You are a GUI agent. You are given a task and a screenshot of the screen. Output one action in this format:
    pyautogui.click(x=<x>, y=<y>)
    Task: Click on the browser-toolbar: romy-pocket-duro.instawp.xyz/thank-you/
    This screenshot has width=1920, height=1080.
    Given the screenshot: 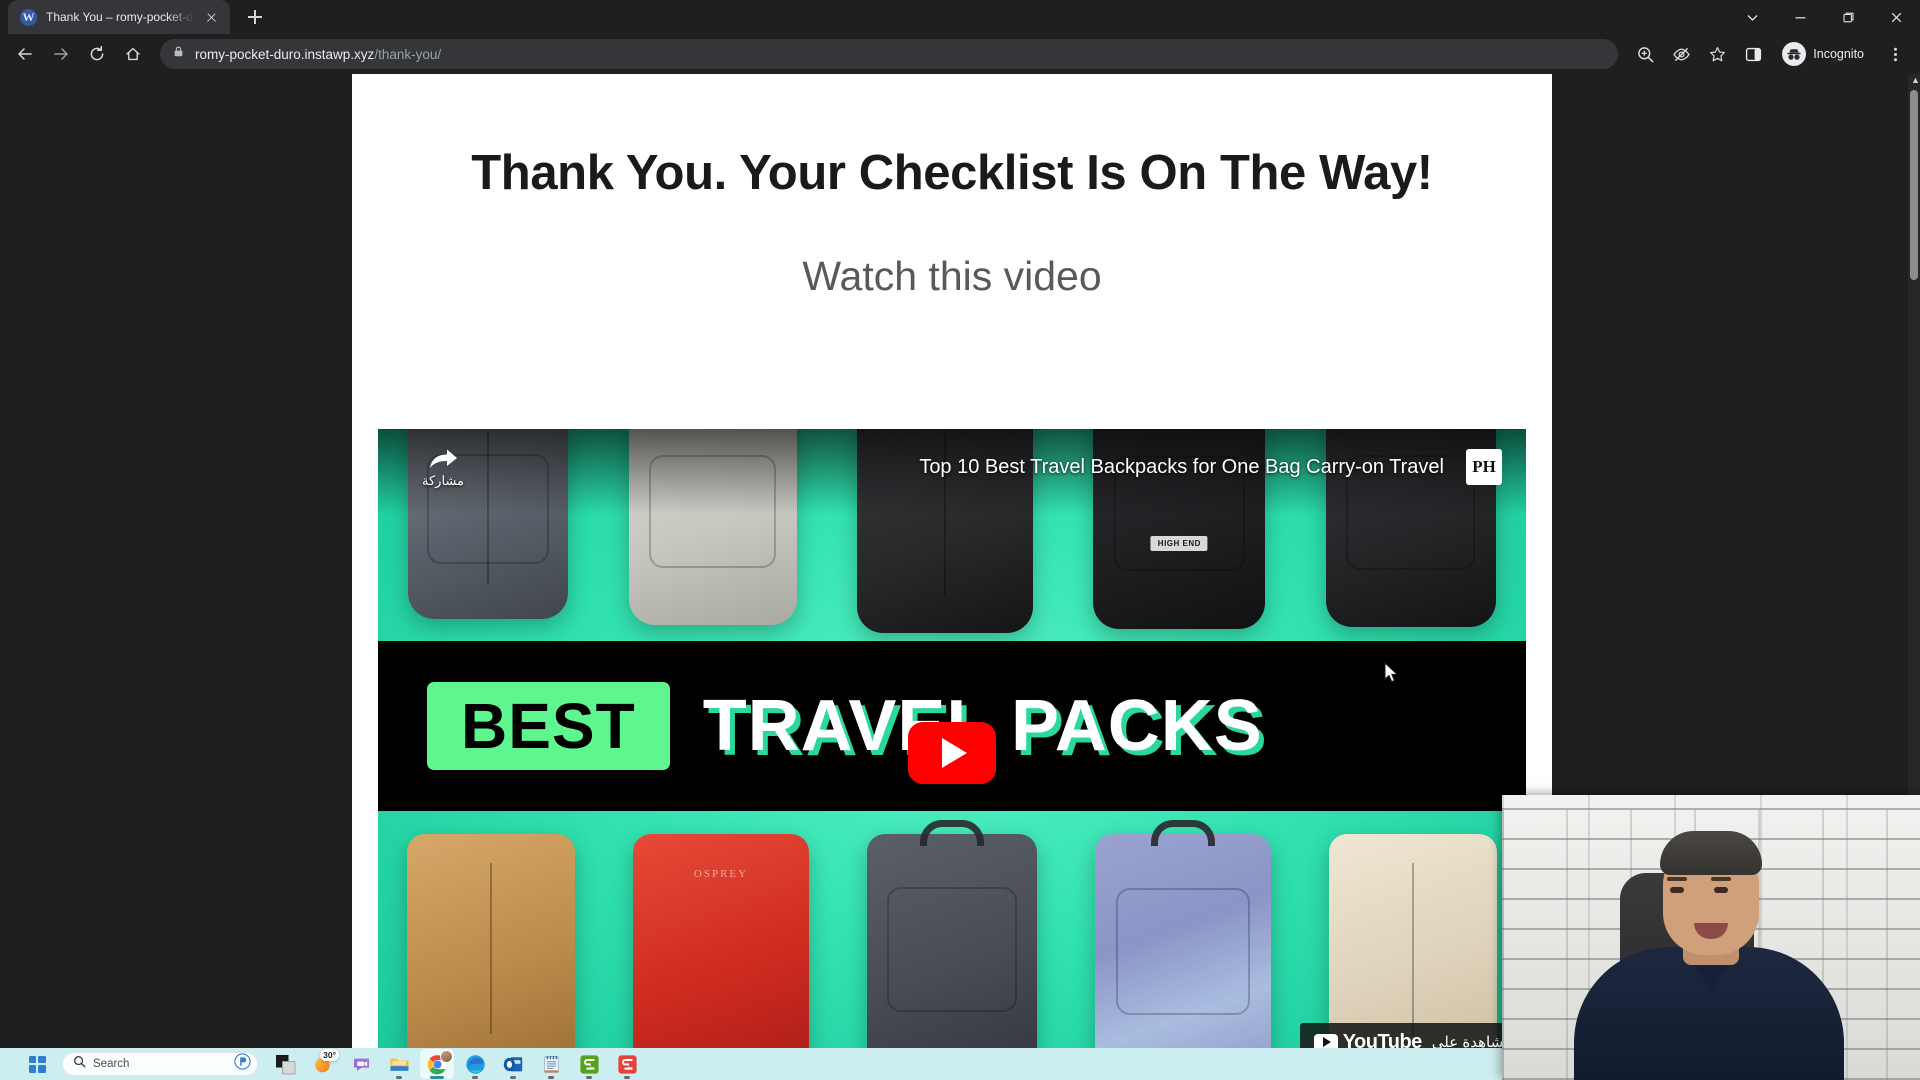 What is the action you would take?
    pyautogui.click(x=960, y=54)
    